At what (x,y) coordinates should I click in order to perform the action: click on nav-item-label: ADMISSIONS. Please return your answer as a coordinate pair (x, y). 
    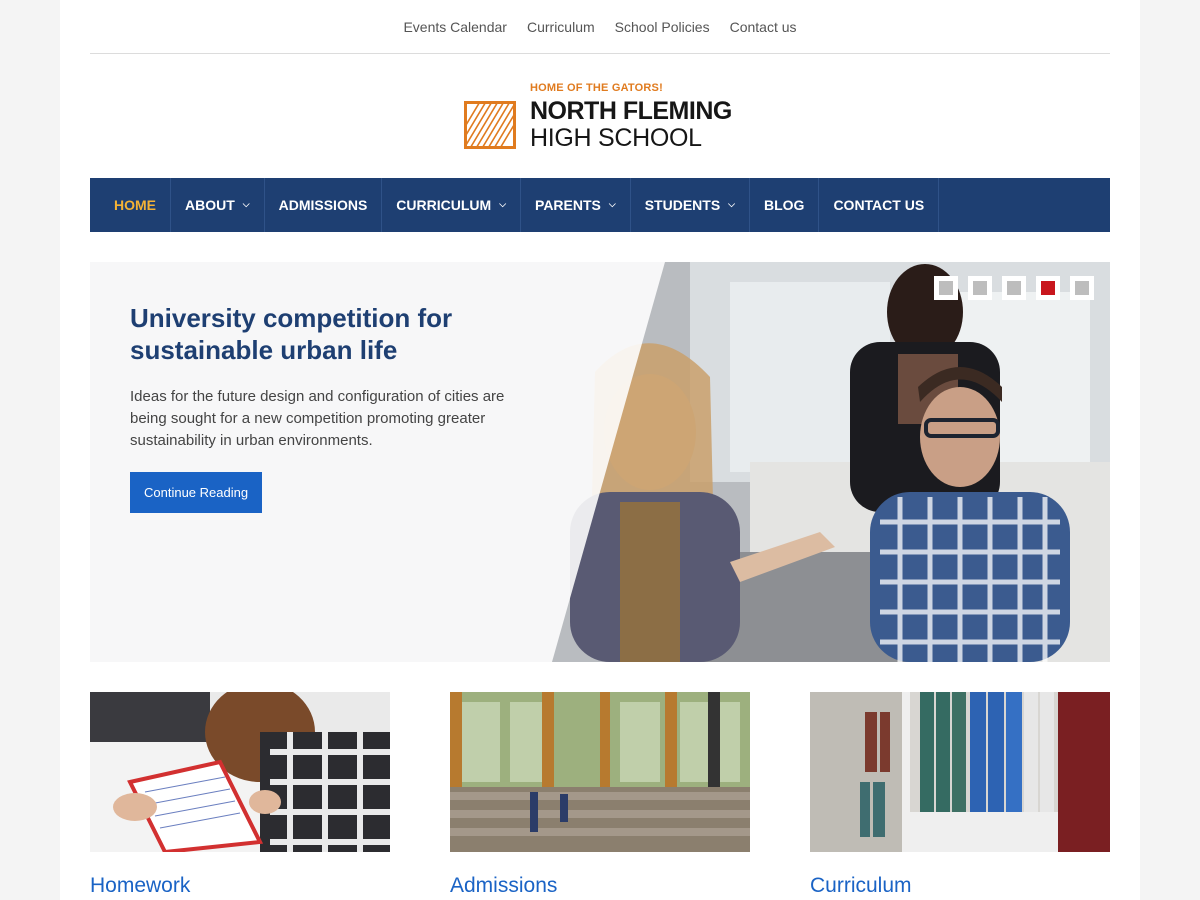
    Looking at the image, I should click on (323, 205).